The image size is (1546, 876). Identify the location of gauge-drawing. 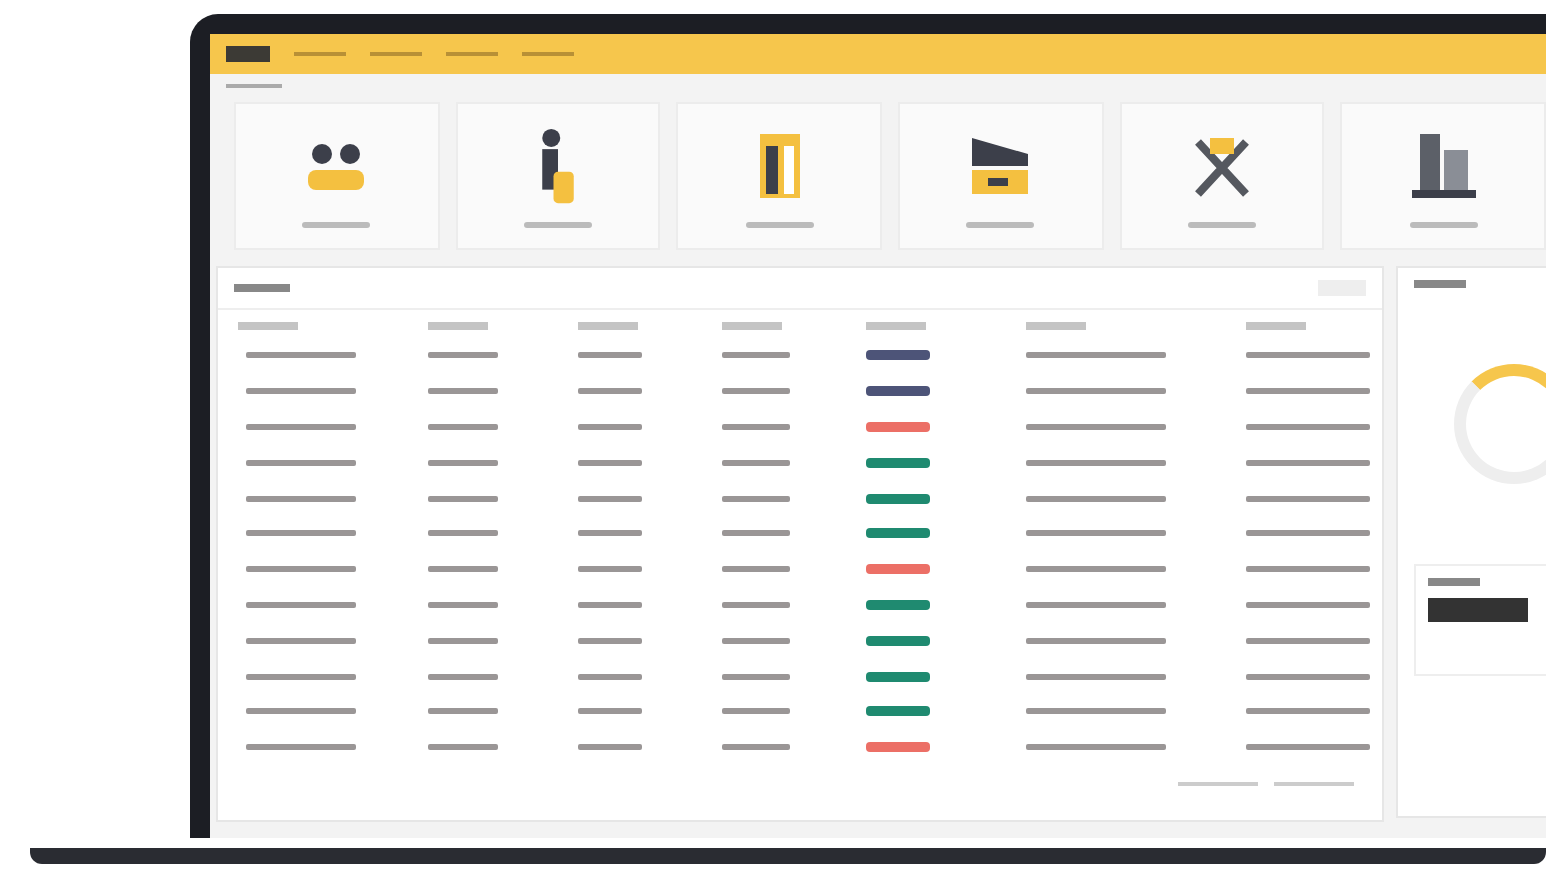
(1500, 424).